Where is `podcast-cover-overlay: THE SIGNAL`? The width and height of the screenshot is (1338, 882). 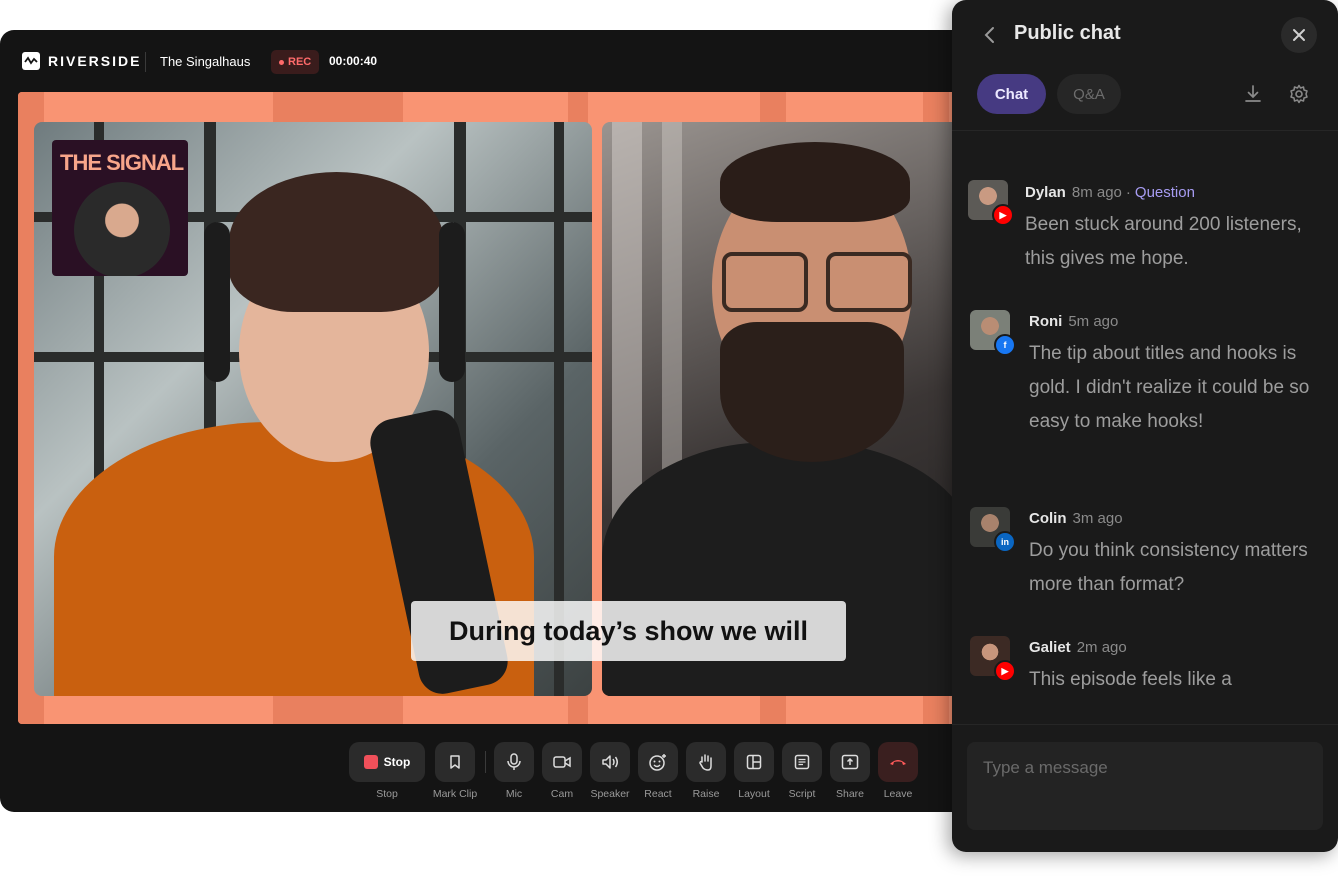 podcast-cover-overlay: THE SIGNAL is located at coordinates (120, 208).